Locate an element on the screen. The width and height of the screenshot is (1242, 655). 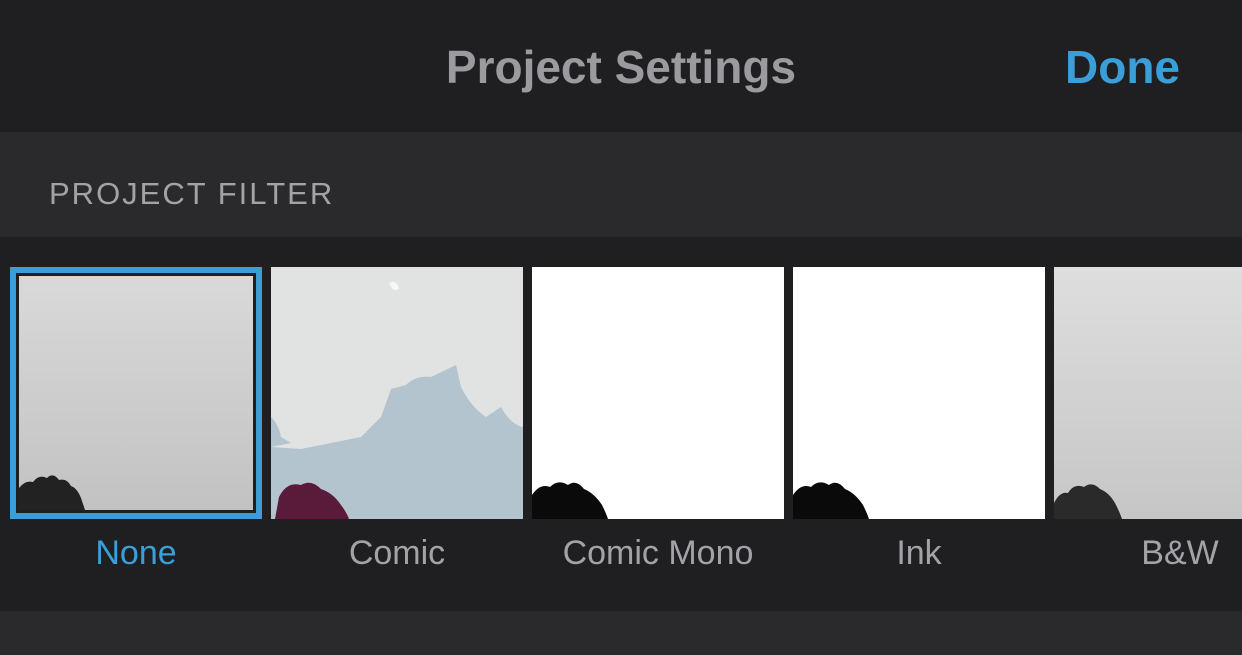
filter-option-ink: Ink is located at coordinates (919, 432).